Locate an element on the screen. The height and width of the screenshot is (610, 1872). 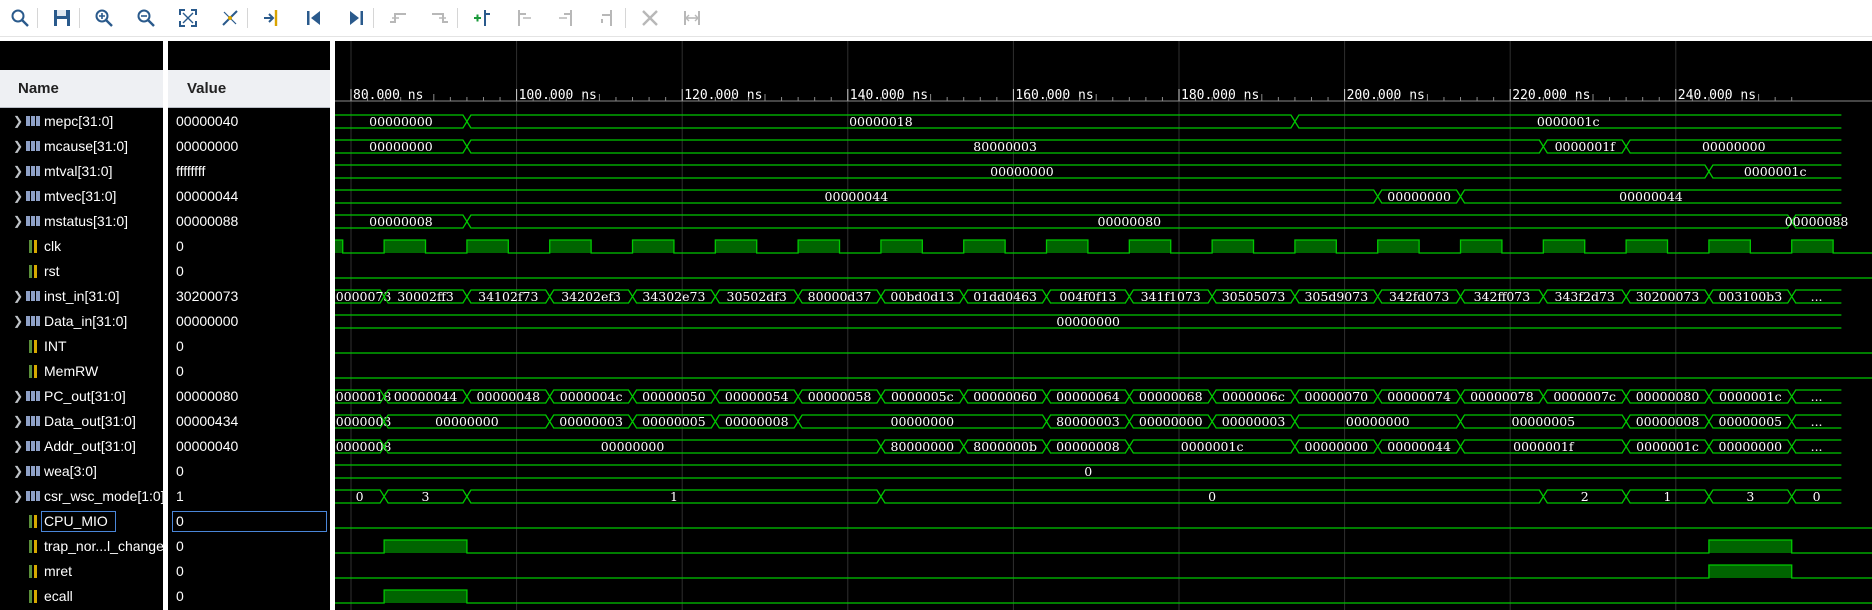
search-button is located at coordinates (20, 18).